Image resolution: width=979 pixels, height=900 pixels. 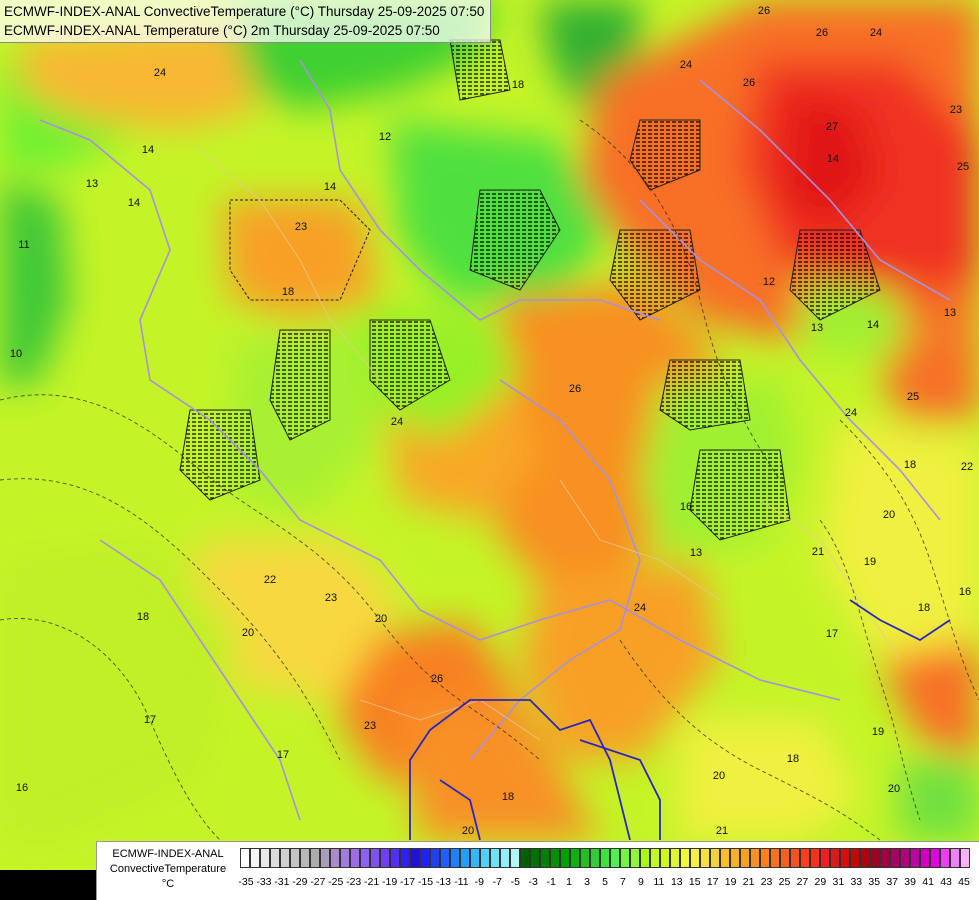 I want to click on legend-tick-label: 7, so click(x=623, y=882).